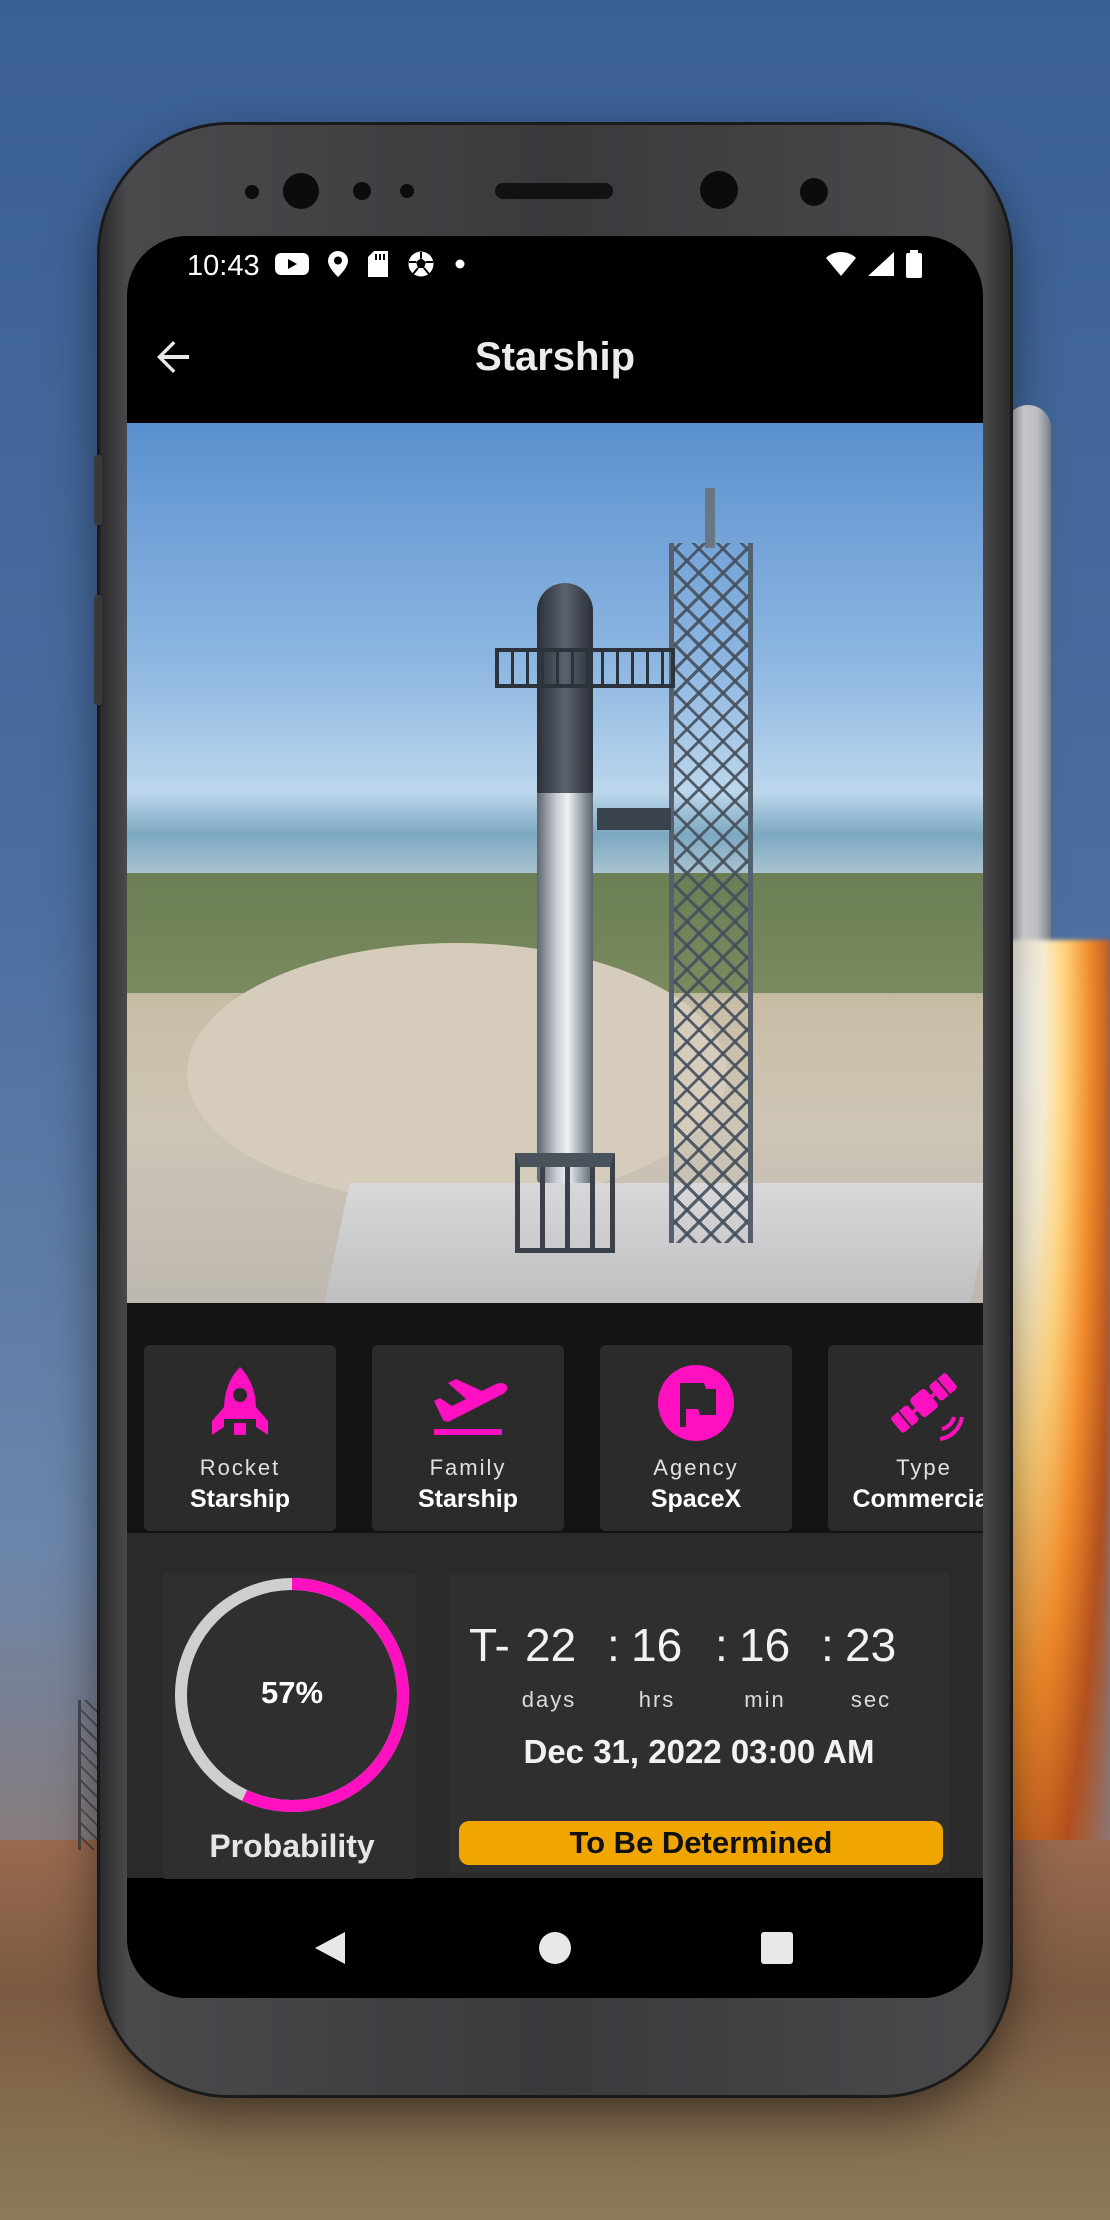 The height and width of the screenshot is (2220, 1110). I want to click on photo-launch-mount, so click(565, 1203).